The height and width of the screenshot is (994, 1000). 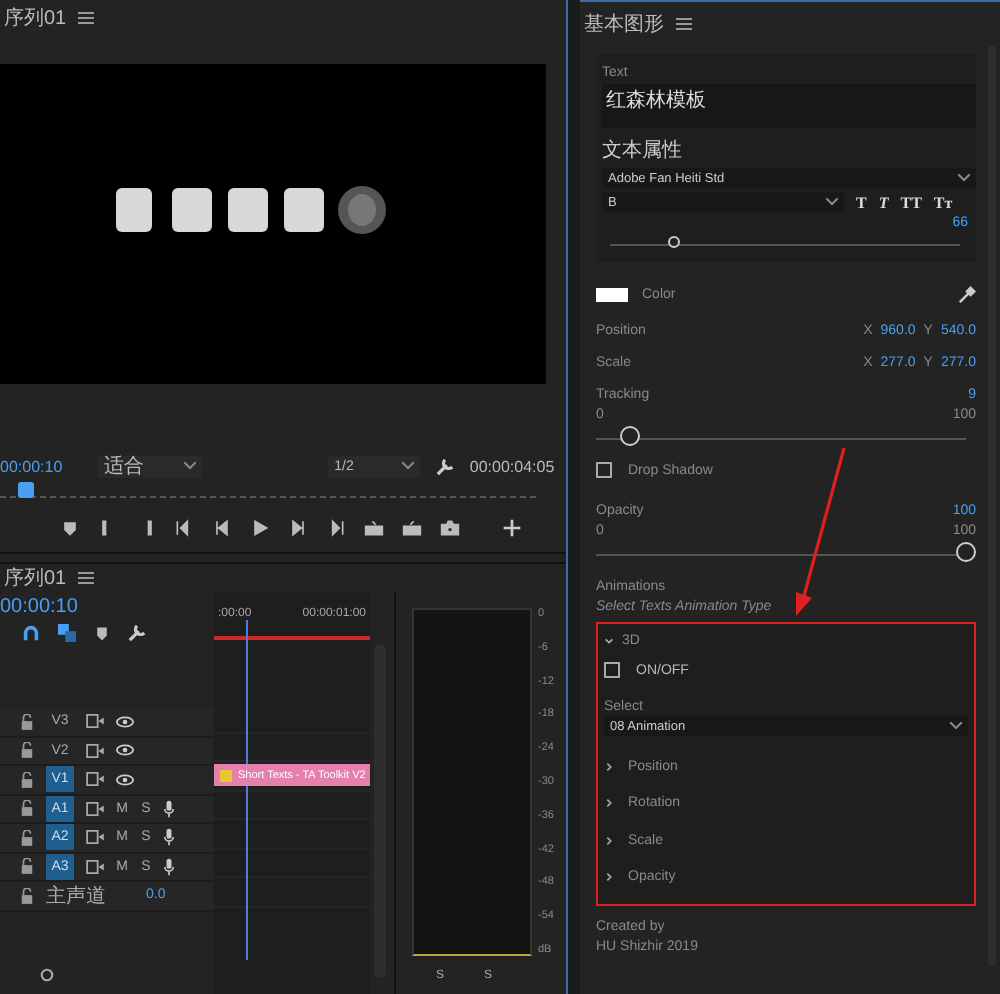 I want to click on eyedropper-icon, so click(x=967, y=294).